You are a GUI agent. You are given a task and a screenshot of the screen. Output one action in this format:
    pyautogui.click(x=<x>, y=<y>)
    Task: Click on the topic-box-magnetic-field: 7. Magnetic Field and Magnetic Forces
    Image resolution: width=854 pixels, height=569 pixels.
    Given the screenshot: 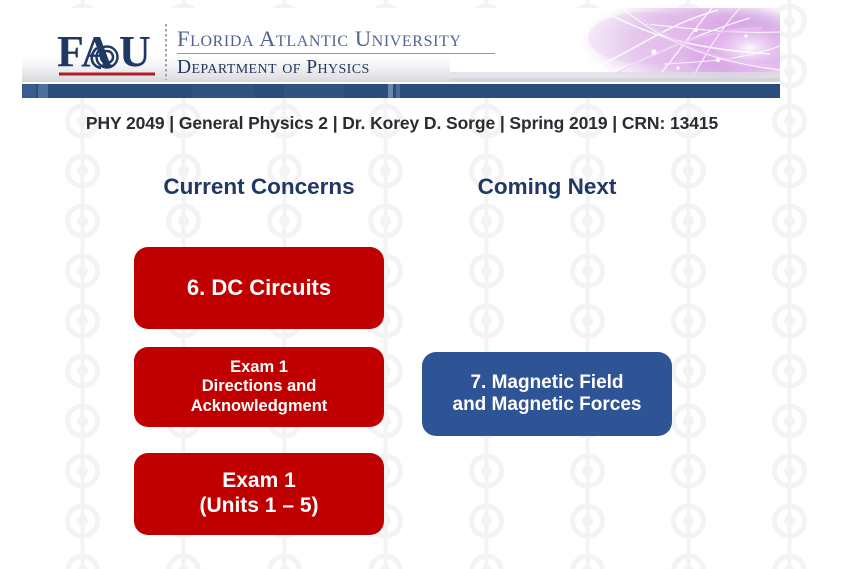 What is the action you would take?
    pyautogui.click(x=547, y=394)
    